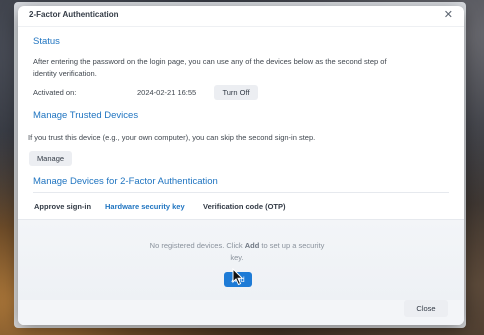  What do you see at coordinates (167, 92) in the screenshot?
I see `activated-value: 2024-02-21 16:55` at bounding box center [167, 92].